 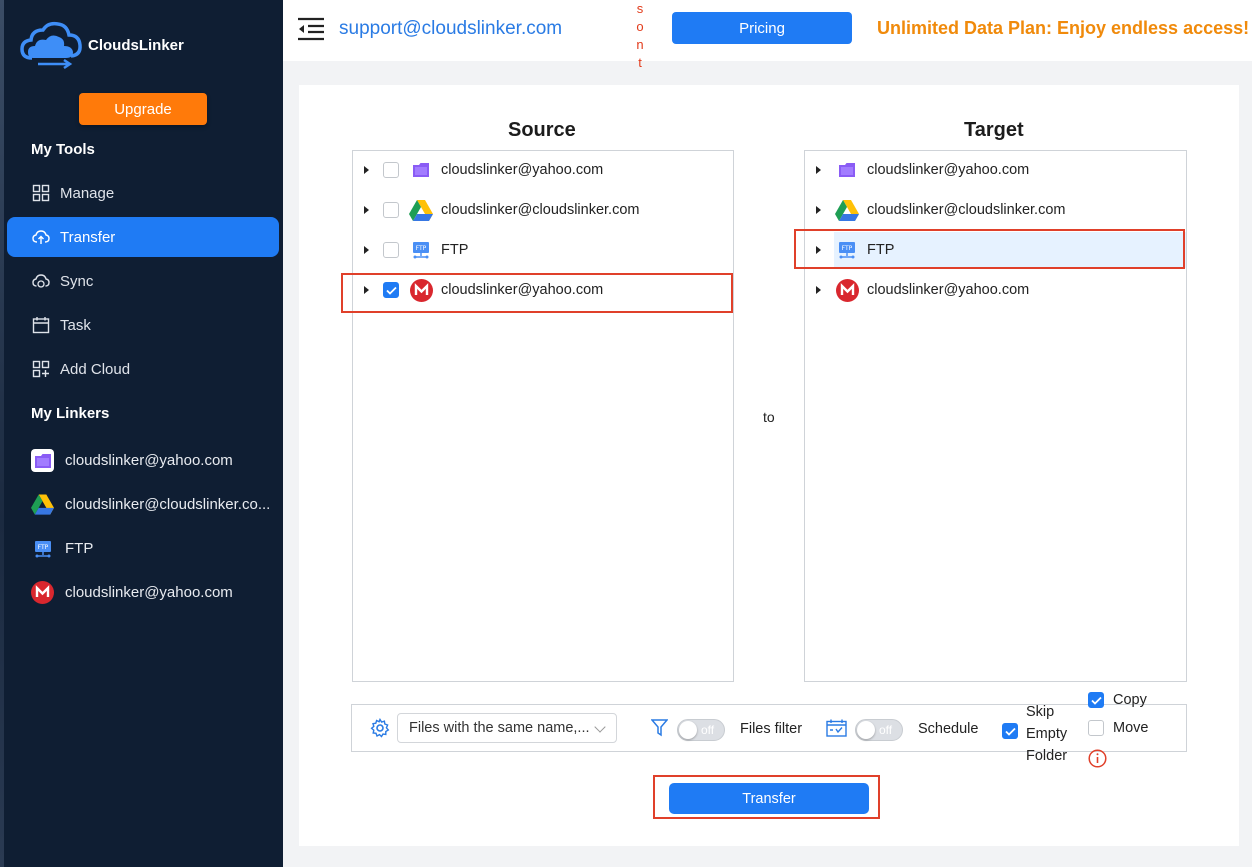 I want to click on target-row-selected: FTP FTP, so click(x=995, y=250).